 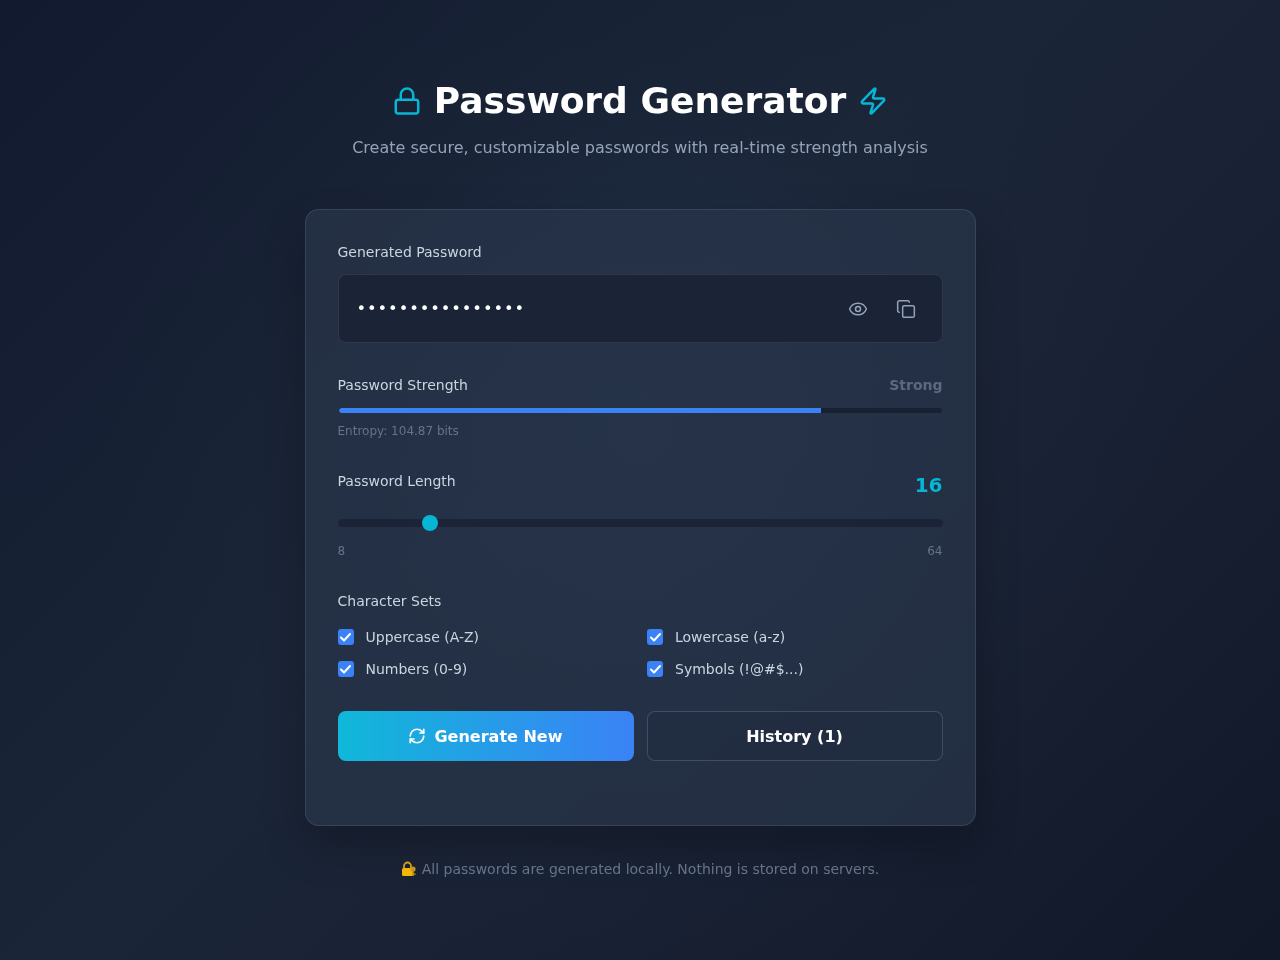 What do you see at coordinates (389, 601) in the screenshot?
I see `section-label: Character Sets` at bounding box center [389, 601].